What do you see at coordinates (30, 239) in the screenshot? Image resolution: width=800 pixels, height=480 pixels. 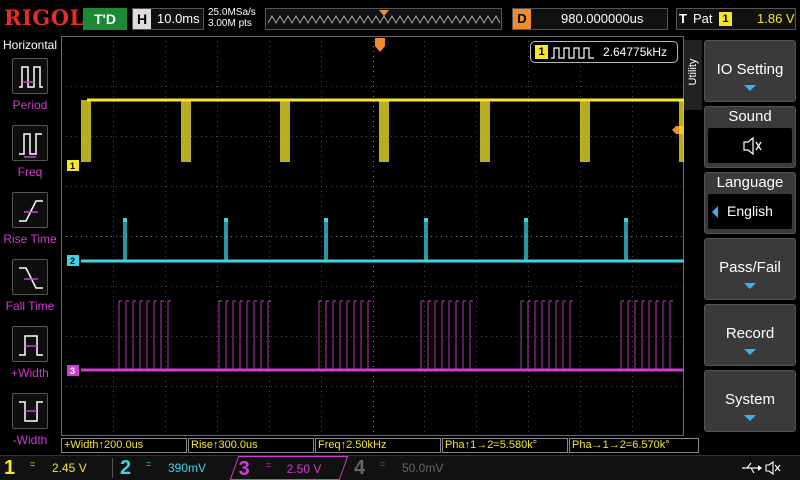 I see `rise-time-label: Rise Time` at bounding box center [30, 239].